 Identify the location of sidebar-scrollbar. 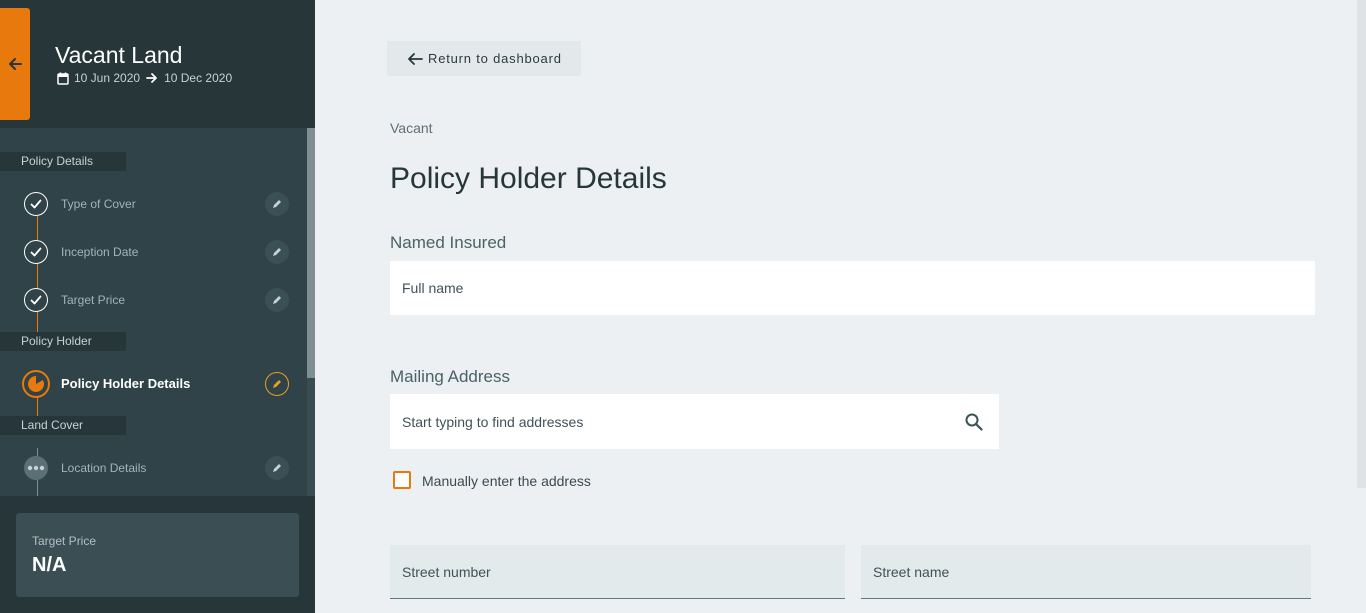
(311, 312).